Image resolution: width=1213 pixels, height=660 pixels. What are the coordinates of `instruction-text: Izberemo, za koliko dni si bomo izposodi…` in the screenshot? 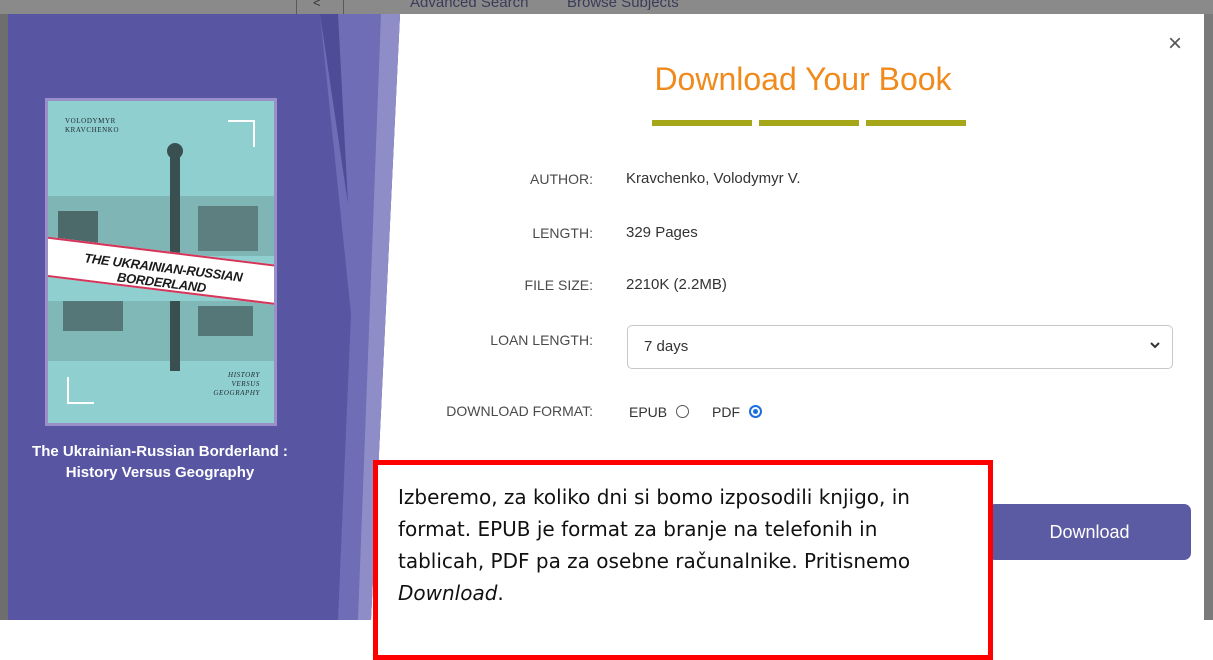 It's located at (678, 545).